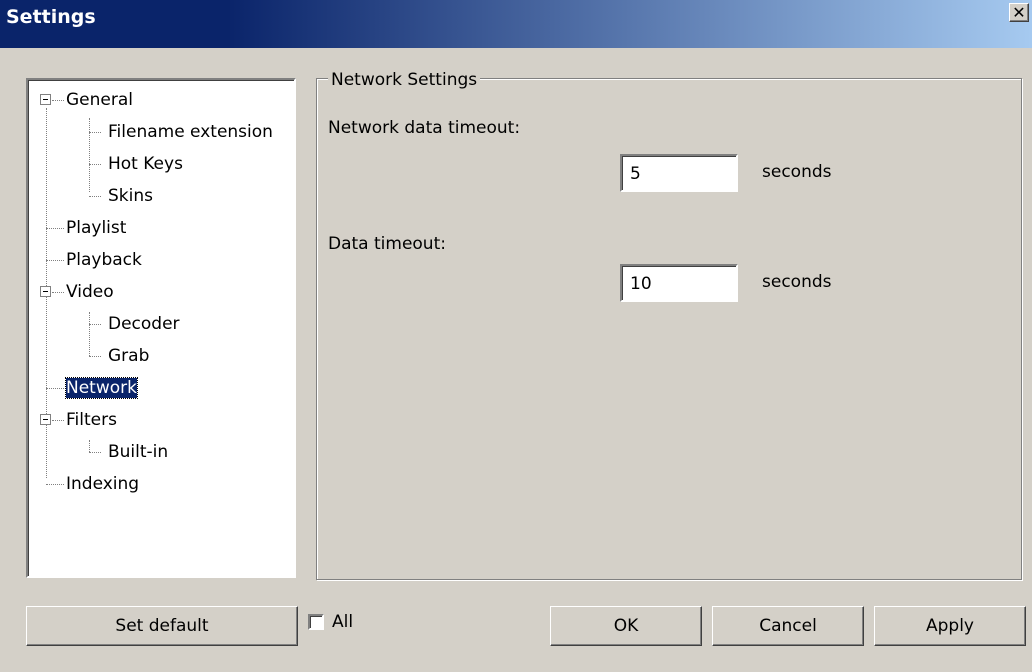 Image resolution: width=1032 pixels, height=672 pixels. What do you see at coordinates (679, 173) in the screenshot?
I see `network-timeout-input: 5` at bounding box center [679, 173].